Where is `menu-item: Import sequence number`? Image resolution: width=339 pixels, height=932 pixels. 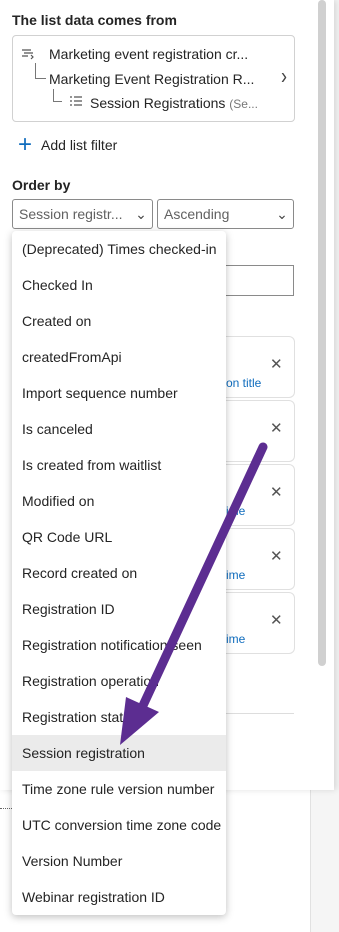
menu-item: Import sequence number is located at coordinates (119, 393).